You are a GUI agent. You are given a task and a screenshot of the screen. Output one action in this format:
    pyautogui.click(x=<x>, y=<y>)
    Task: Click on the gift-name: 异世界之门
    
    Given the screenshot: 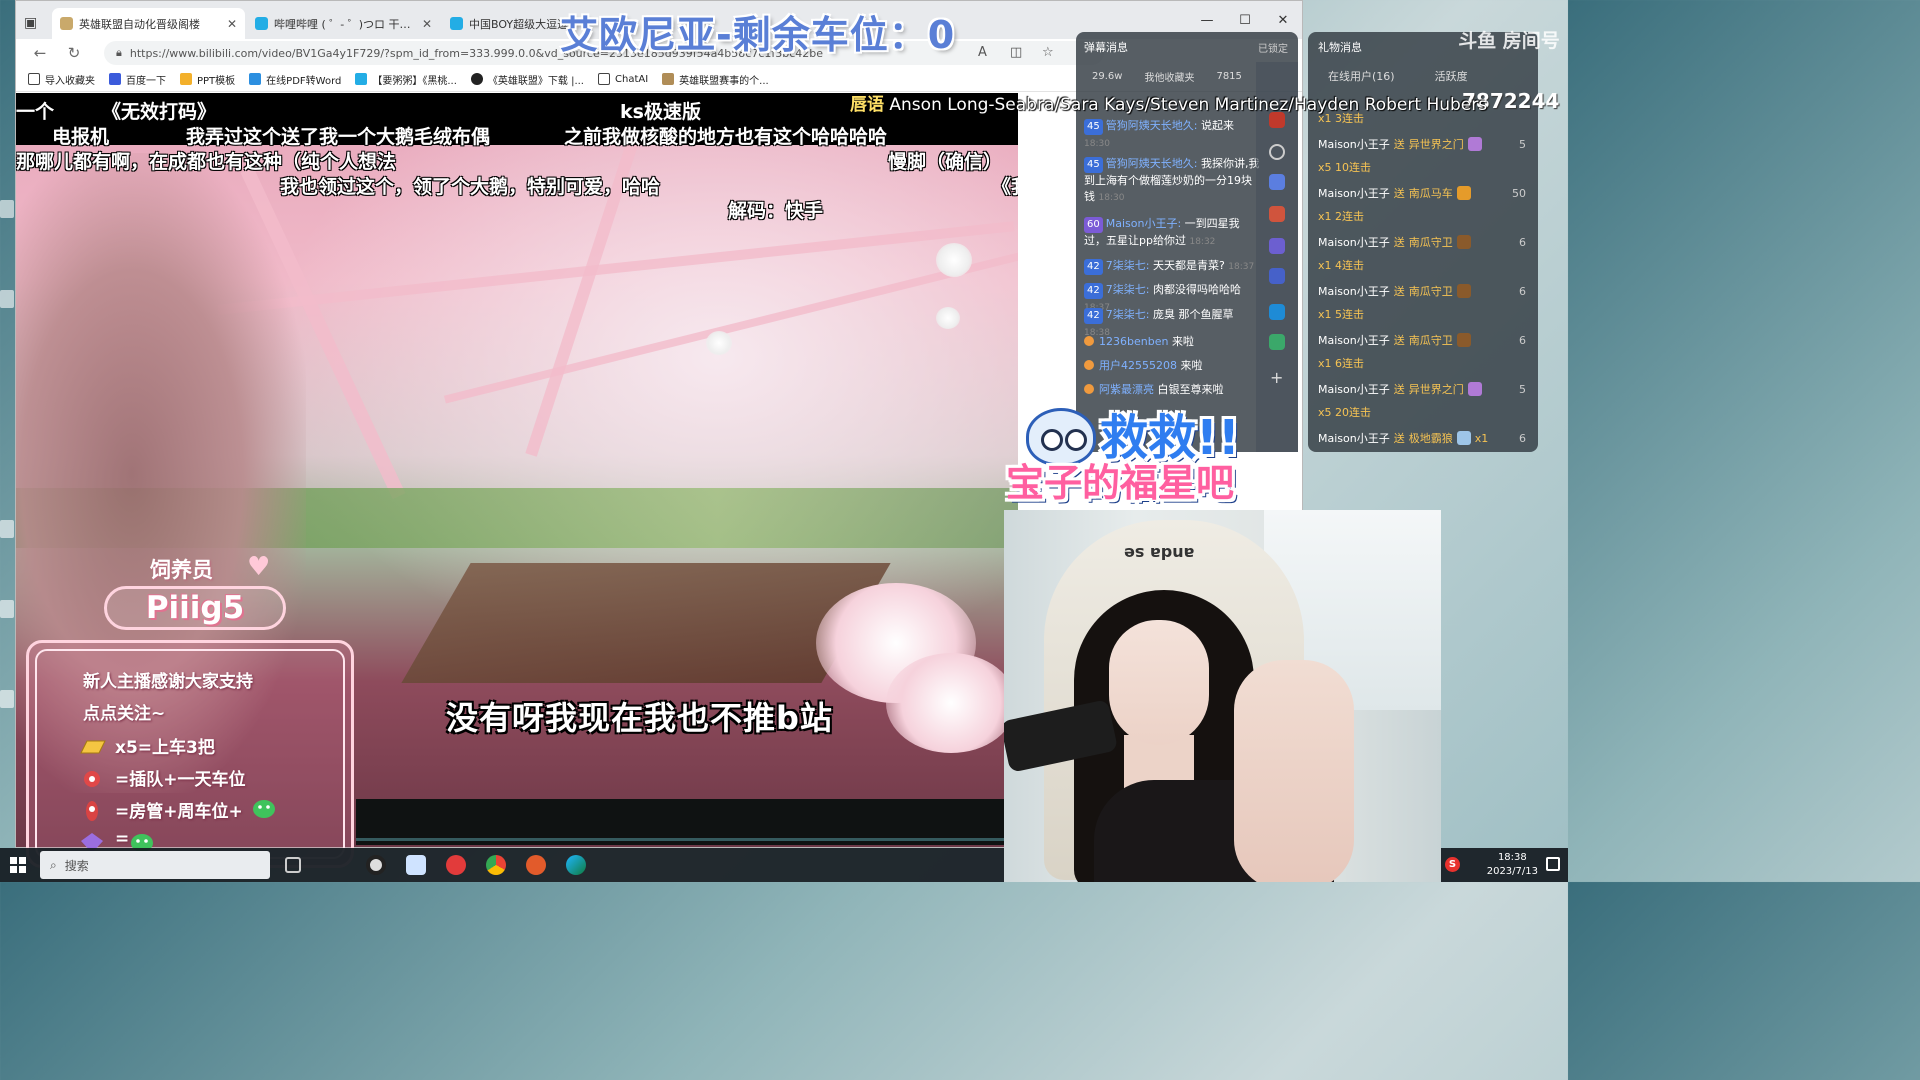 What is the action you would take?
    pyautogui.click(x=1436, y=144)
    